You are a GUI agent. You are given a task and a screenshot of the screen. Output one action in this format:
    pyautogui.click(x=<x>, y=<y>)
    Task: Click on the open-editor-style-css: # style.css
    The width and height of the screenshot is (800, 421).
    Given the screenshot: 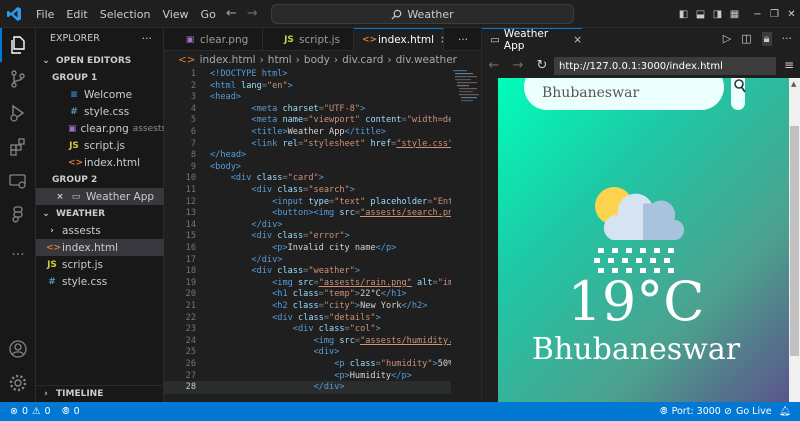 What is the action you would take?
    pyautogui.click(x=100, y=111)
    